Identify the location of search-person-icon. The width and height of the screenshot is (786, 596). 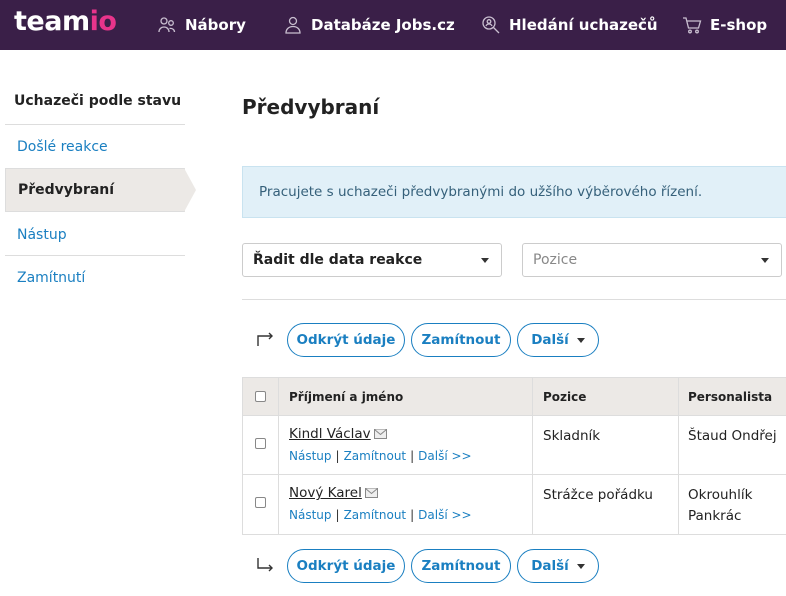
(491, 25).